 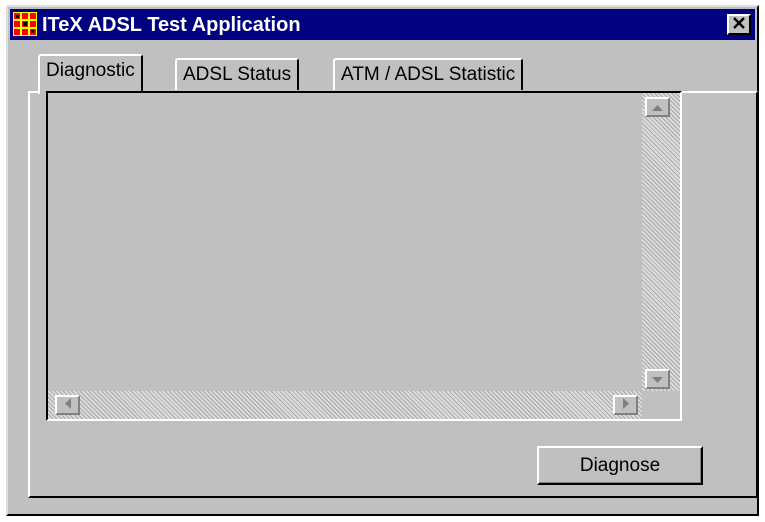 I want to click on tab-atm-adsl-statistic: ATM / ADSL Statistic, so click(x=428, y=74).